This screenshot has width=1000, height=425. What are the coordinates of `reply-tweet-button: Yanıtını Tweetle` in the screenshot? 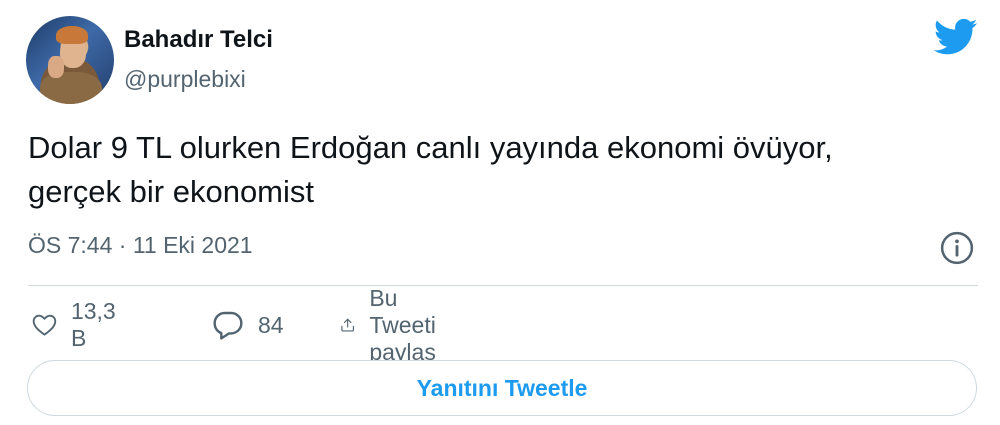 It's located at (502, 388).